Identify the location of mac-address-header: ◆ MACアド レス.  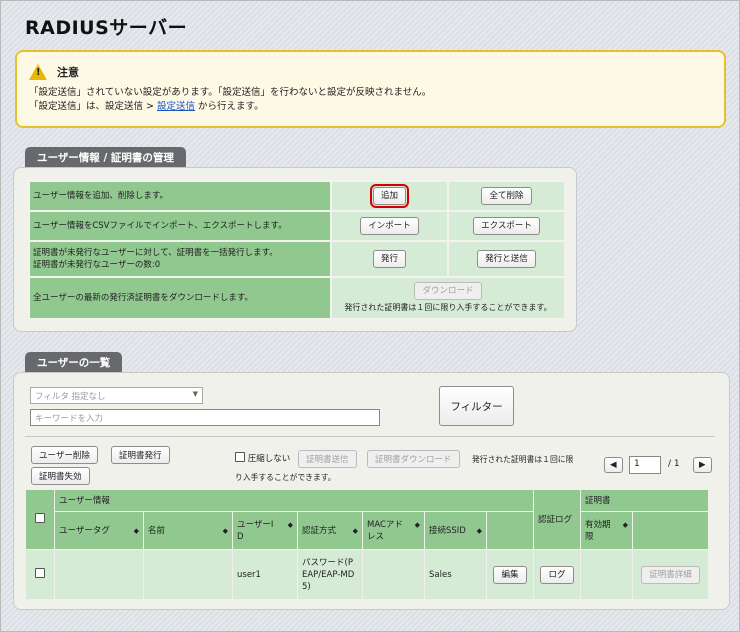
(393, 530).